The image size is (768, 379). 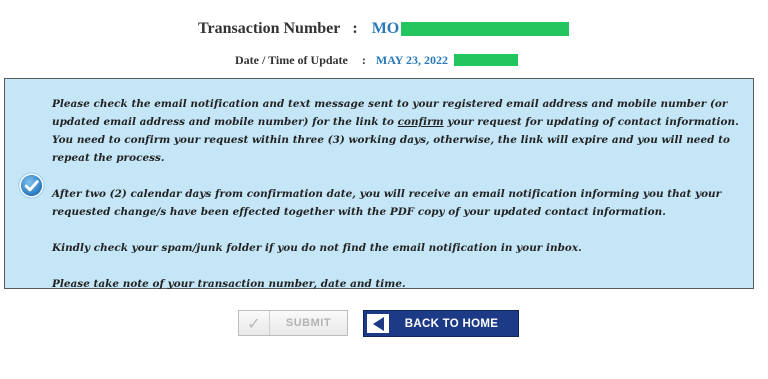 What do you see at coordinates (269, 28) in the screenshot?
I see `transaction-number-label: Transaction Number` at bounding box center [269, 28].